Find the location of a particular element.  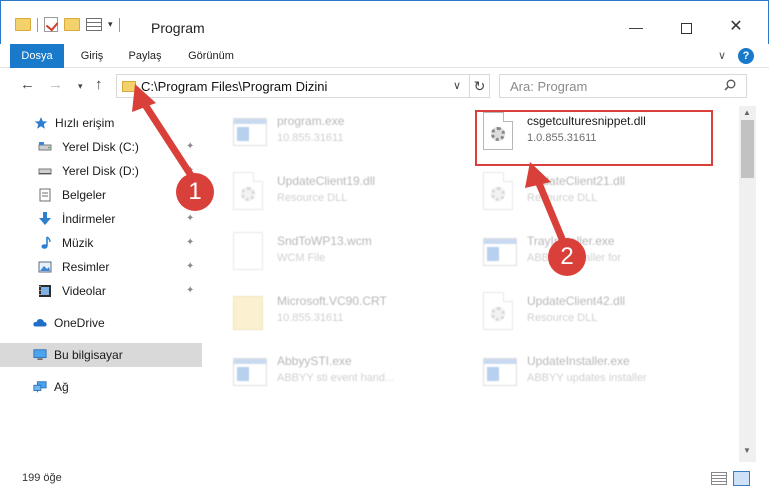

maximize-button is located at coordinates (686, 27).